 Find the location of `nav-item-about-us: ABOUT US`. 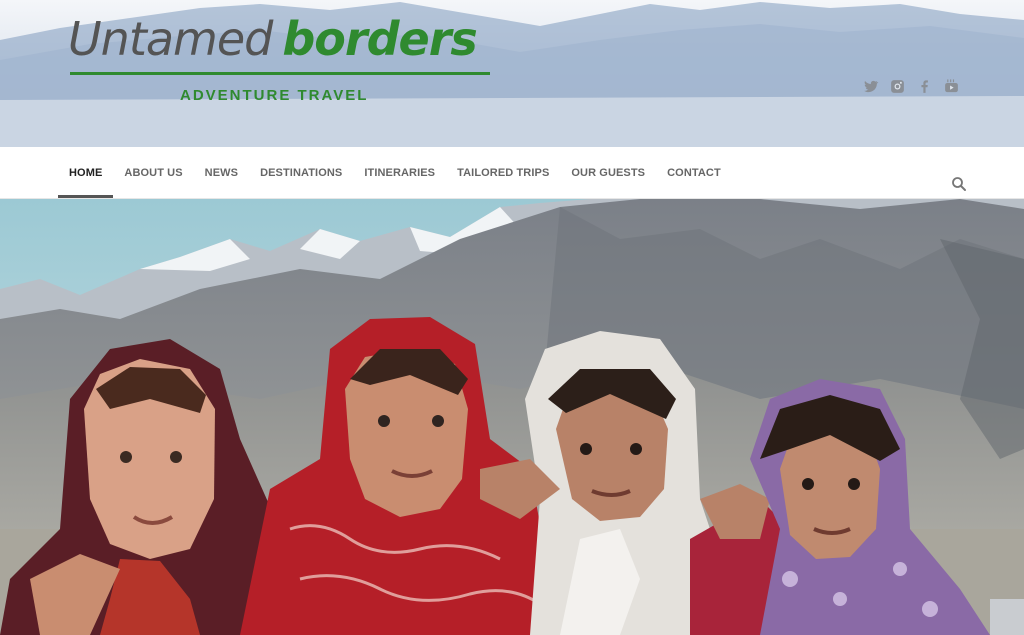

nav-item-about-us: ABOUT US is located at coordinates (153, 173).